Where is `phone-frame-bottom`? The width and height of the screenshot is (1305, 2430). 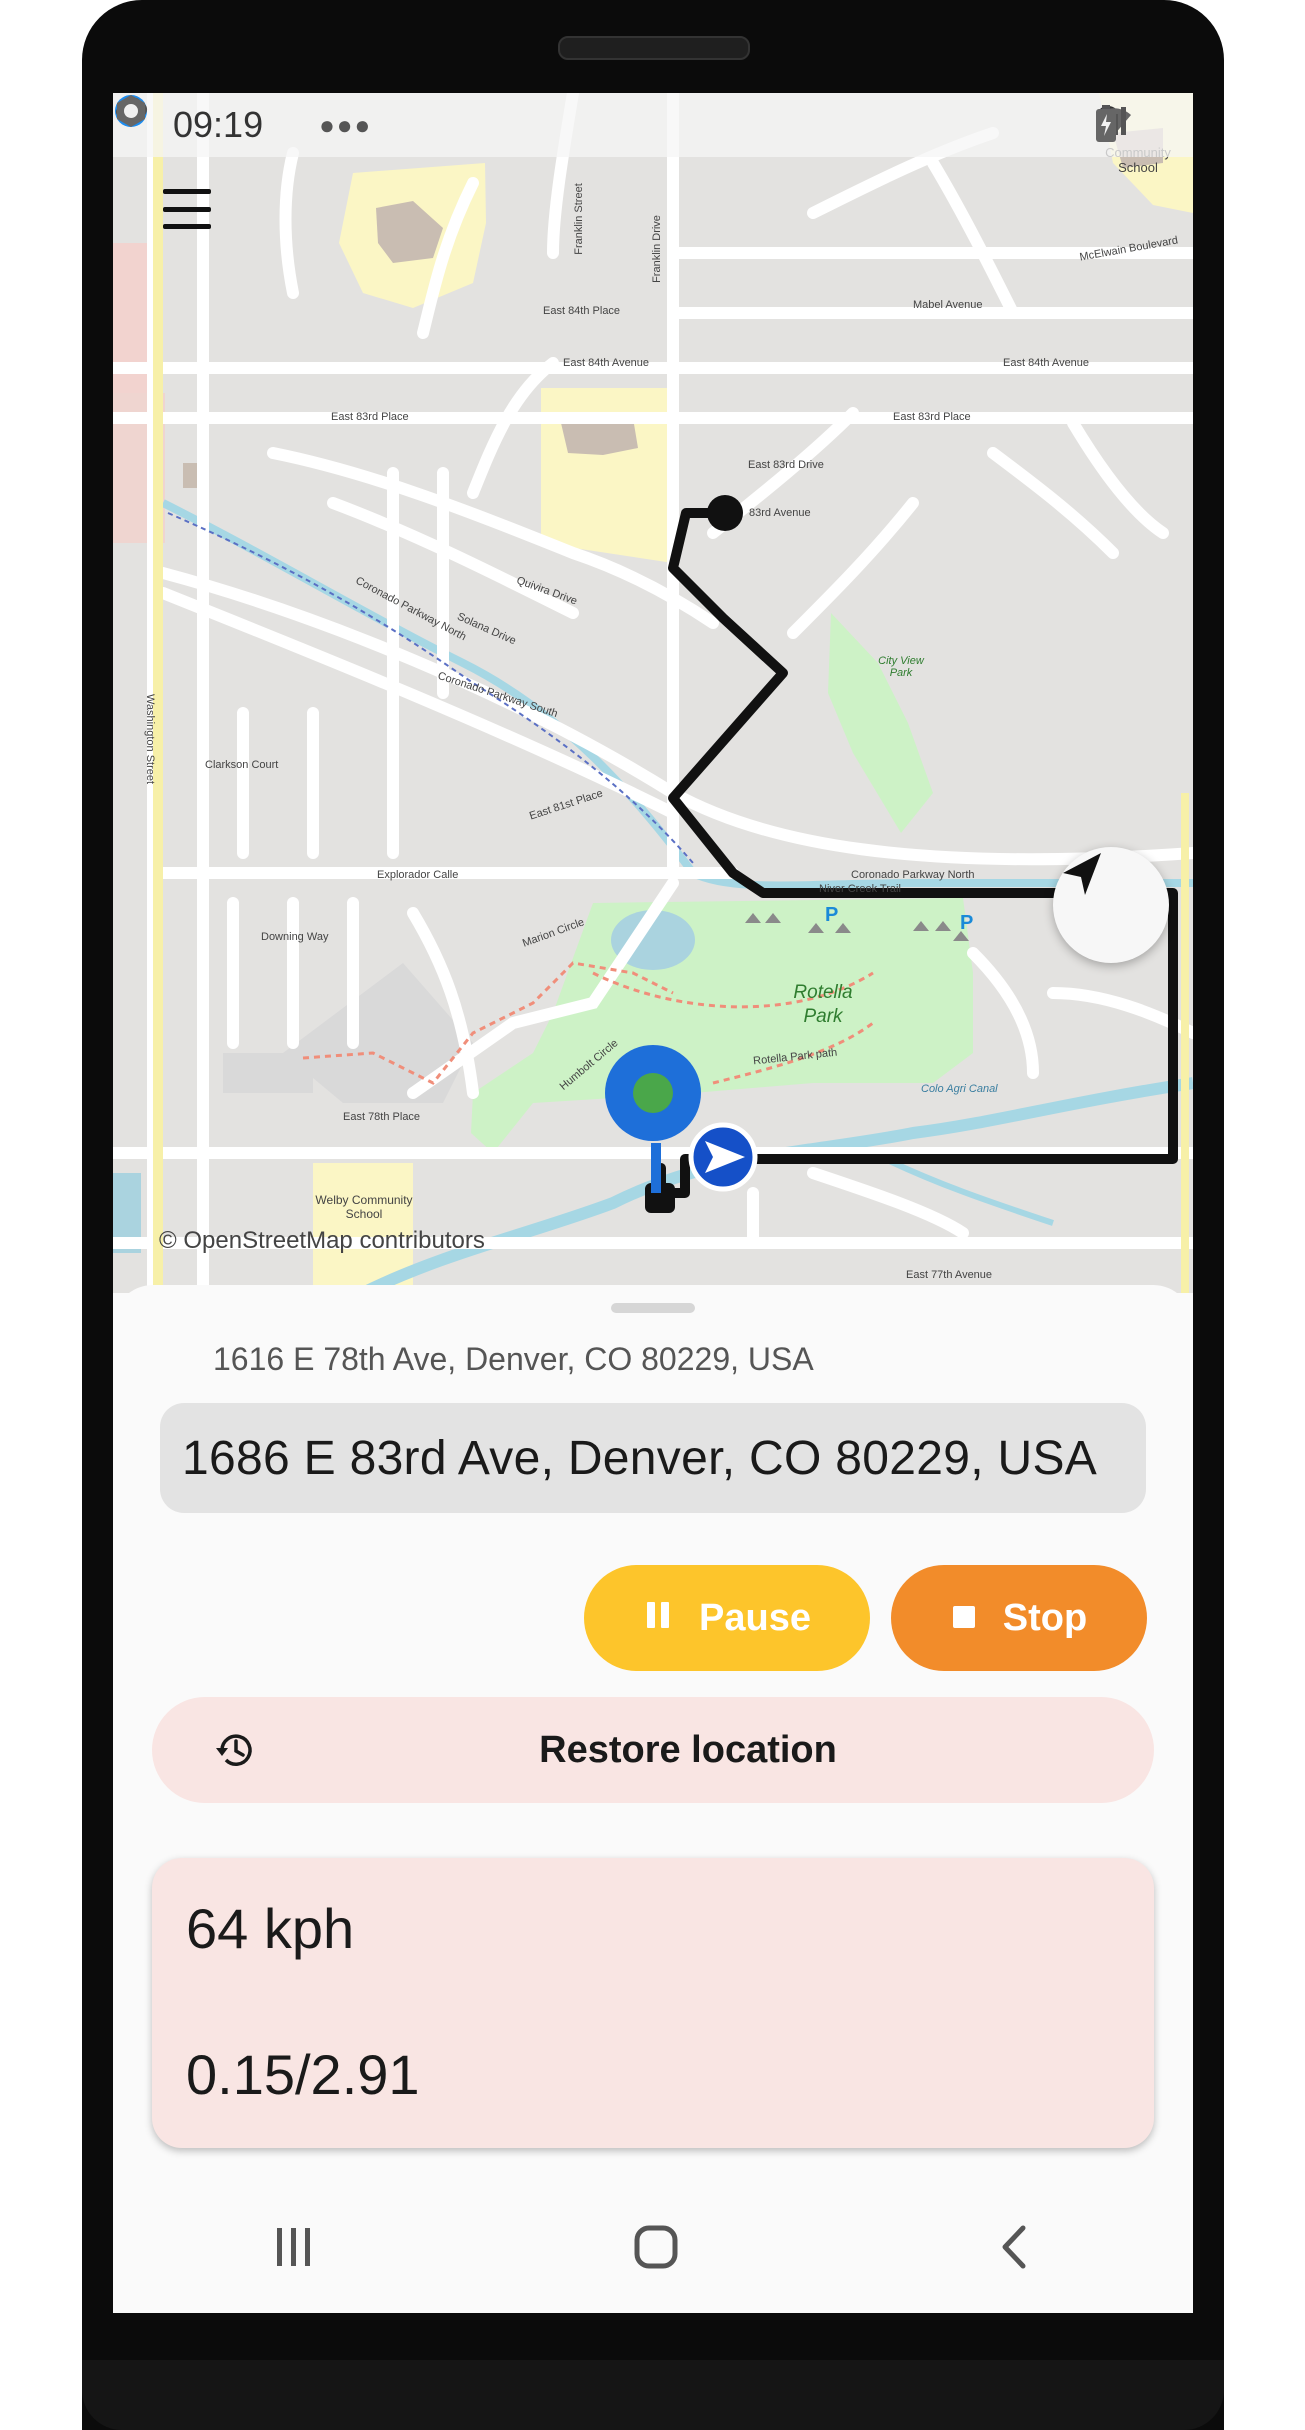
phone-frame-bottom is located at coordinates (653, 2395).